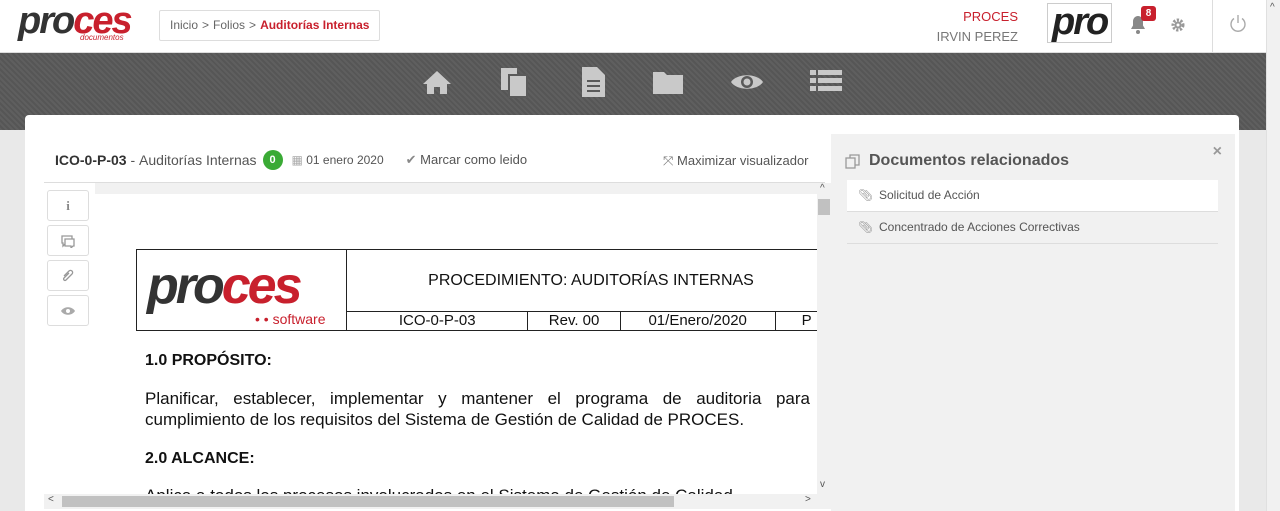 Image resolution: width=1280 pixels, height=511 pixels. What do you see at coordinates (297, 160) in the screenshot?
I see `calendar-icon: ▦` at bounding box center [297, 160].